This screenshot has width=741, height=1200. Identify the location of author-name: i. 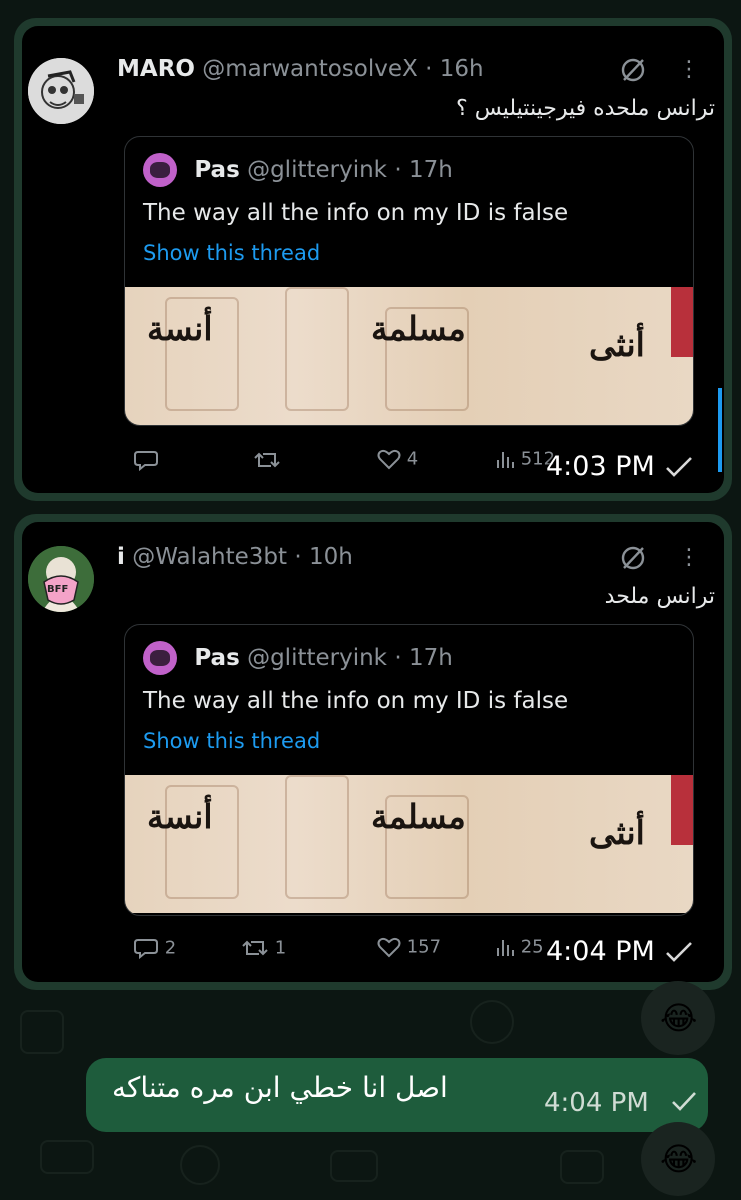
(121, 557).